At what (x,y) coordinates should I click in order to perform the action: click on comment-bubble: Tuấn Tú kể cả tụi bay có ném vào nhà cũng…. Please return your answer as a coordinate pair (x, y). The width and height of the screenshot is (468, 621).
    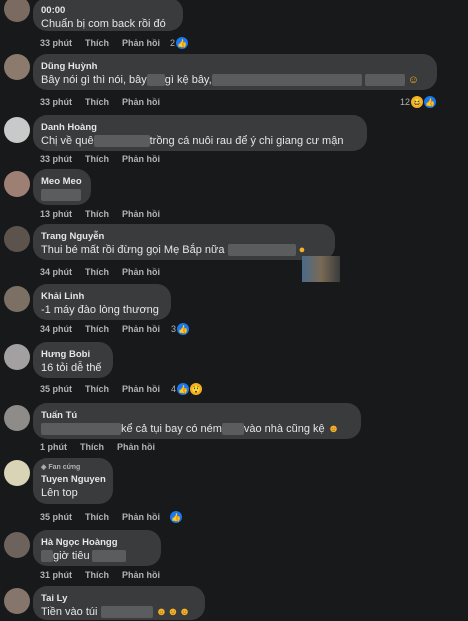
    Looking at the image, I should click on (197, 421).